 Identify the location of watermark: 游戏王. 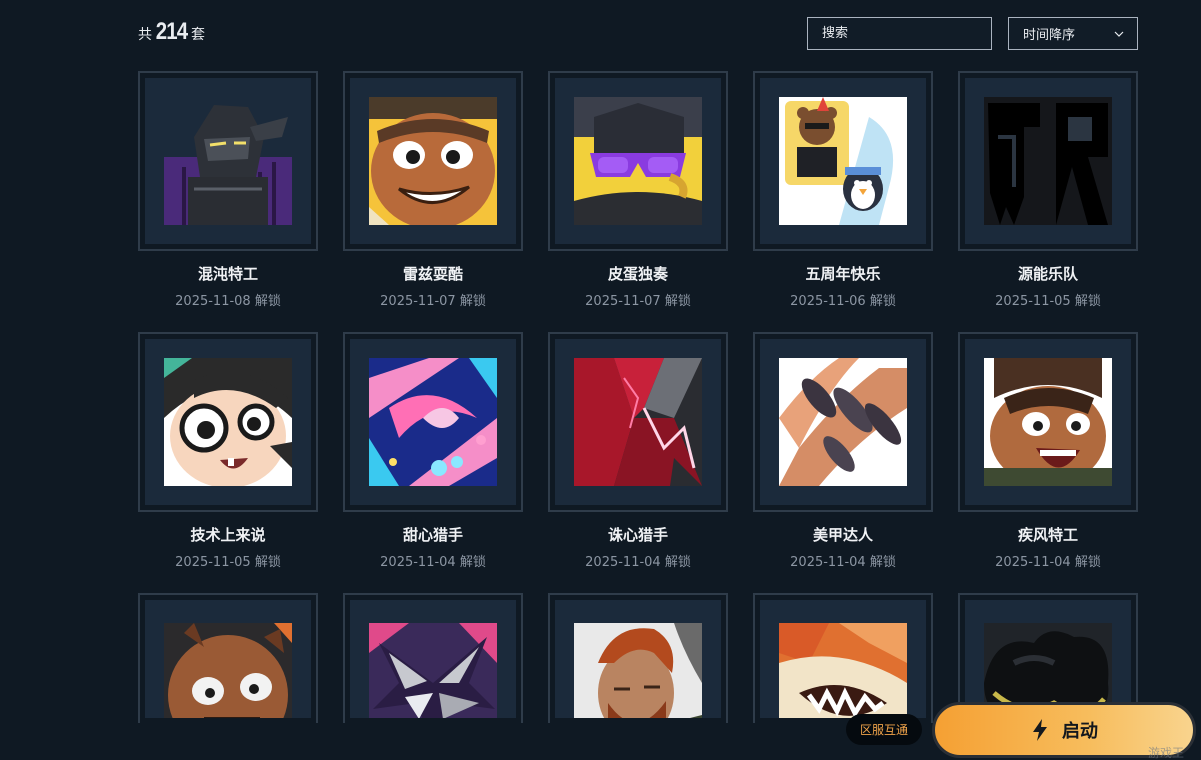
(1166, 753).